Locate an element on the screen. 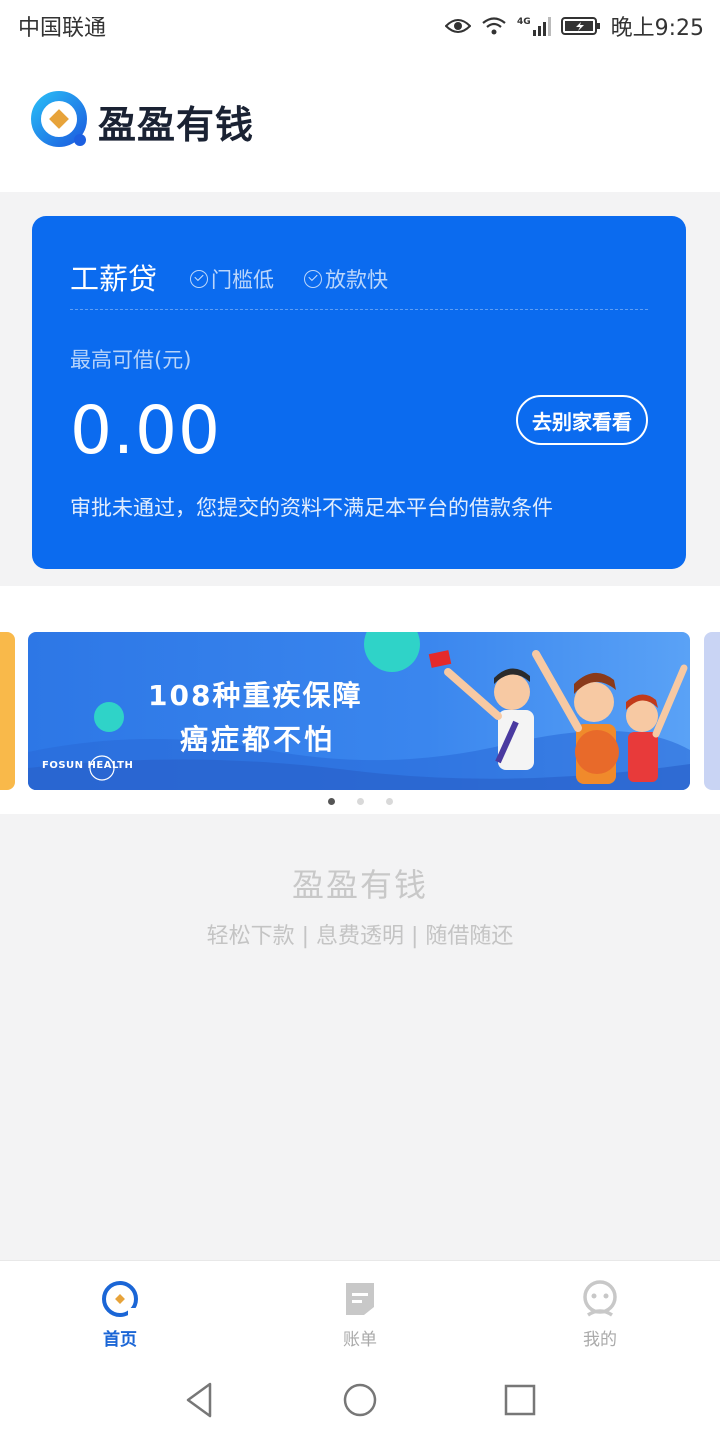 Image resolution: width=720 pixels, height=1440 pixels. rejection-message: 审批未通过，您提交的资料不满足本平台的借款条件 is located at coordinates (311, 508).